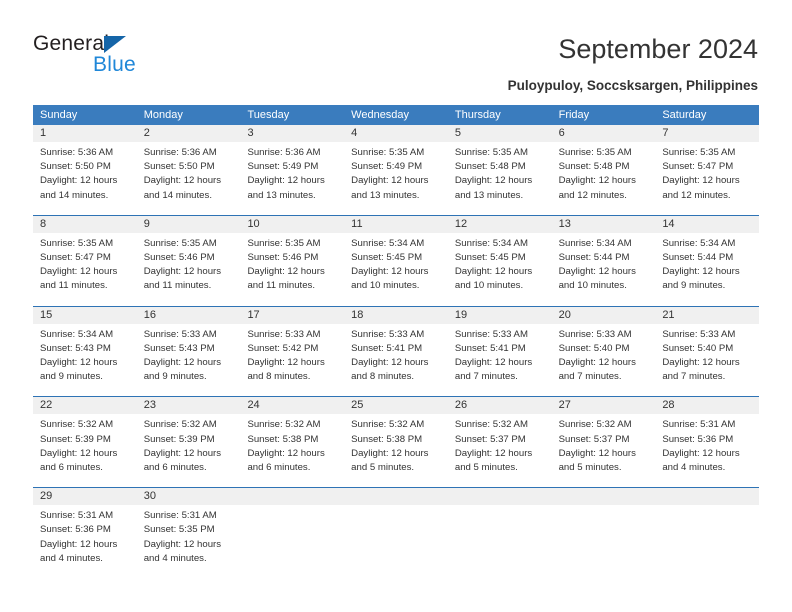 The height and width of the screenshot is (612, 792). What do you see at coordinates (283, 439) in the screenshot?
I see `sunset-text: Sunset: 5:38 PM` at bounding box center [283, 439].